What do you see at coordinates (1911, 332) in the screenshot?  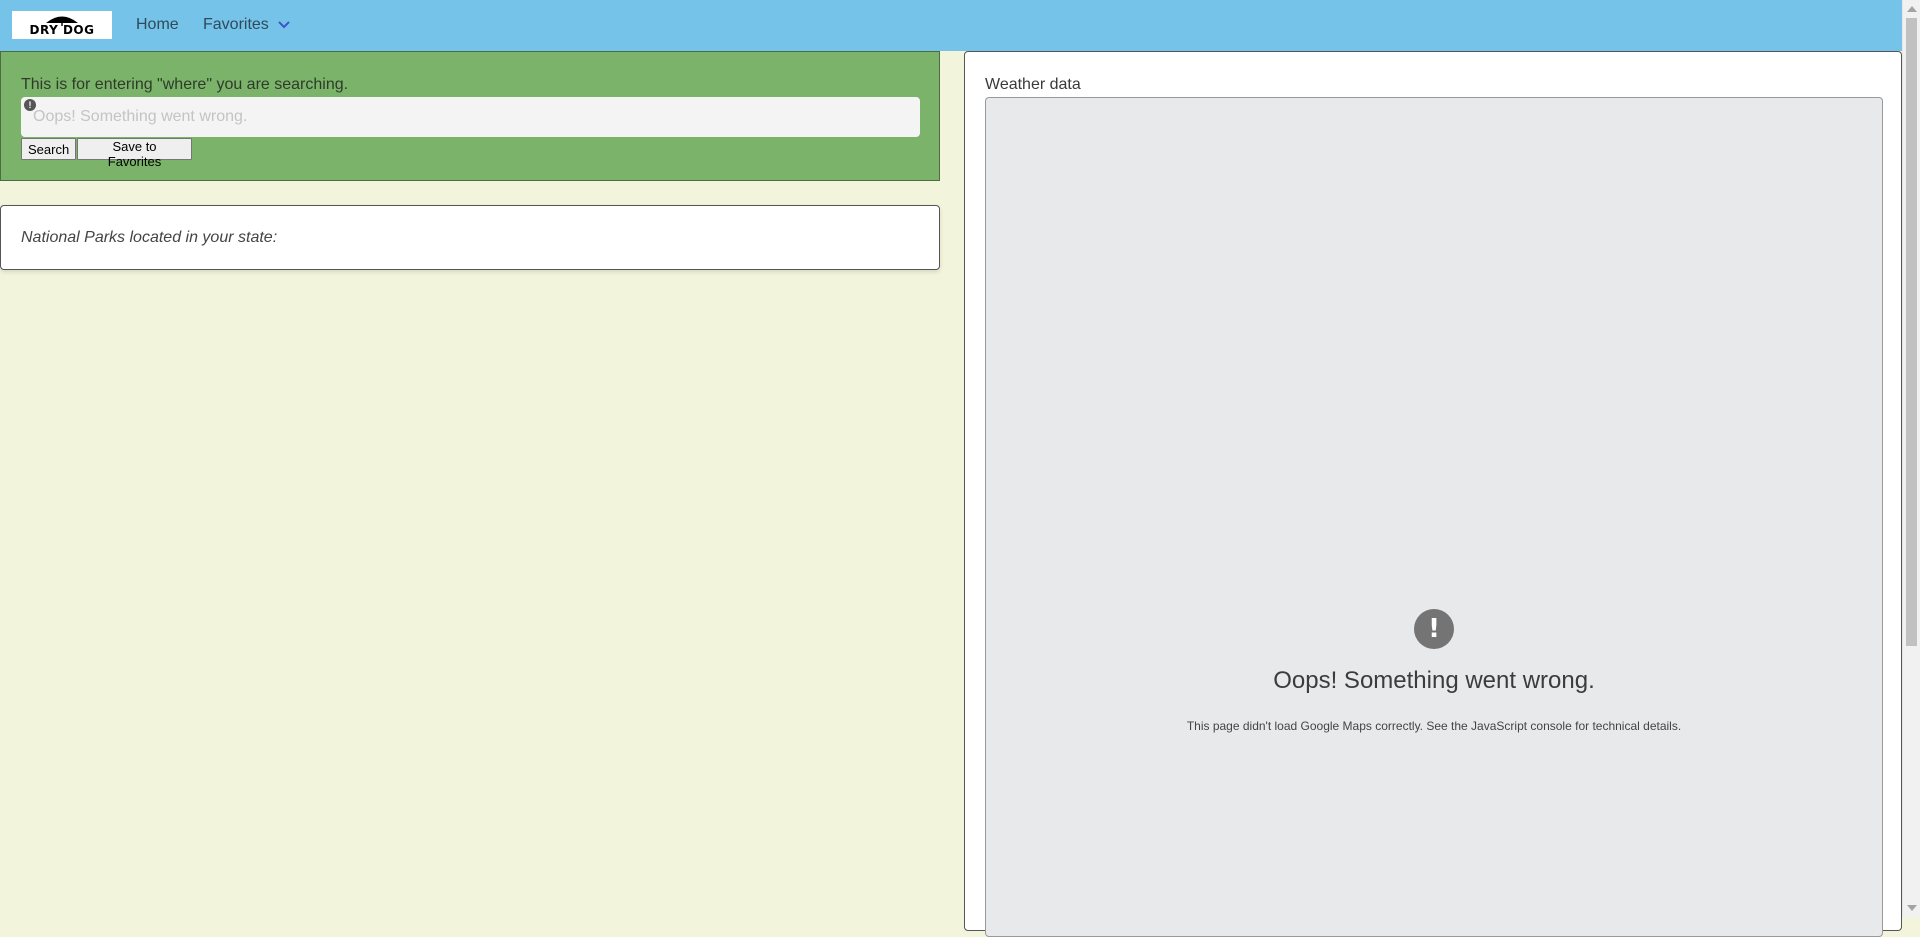 I see `scrollbar-thumb` at bounding box center [1911, 332].